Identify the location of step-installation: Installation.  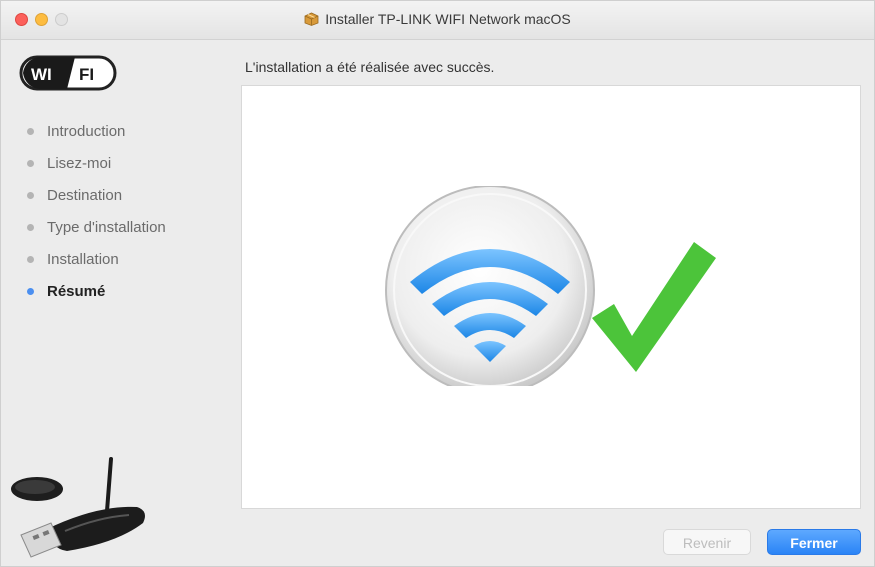
(96, 259).